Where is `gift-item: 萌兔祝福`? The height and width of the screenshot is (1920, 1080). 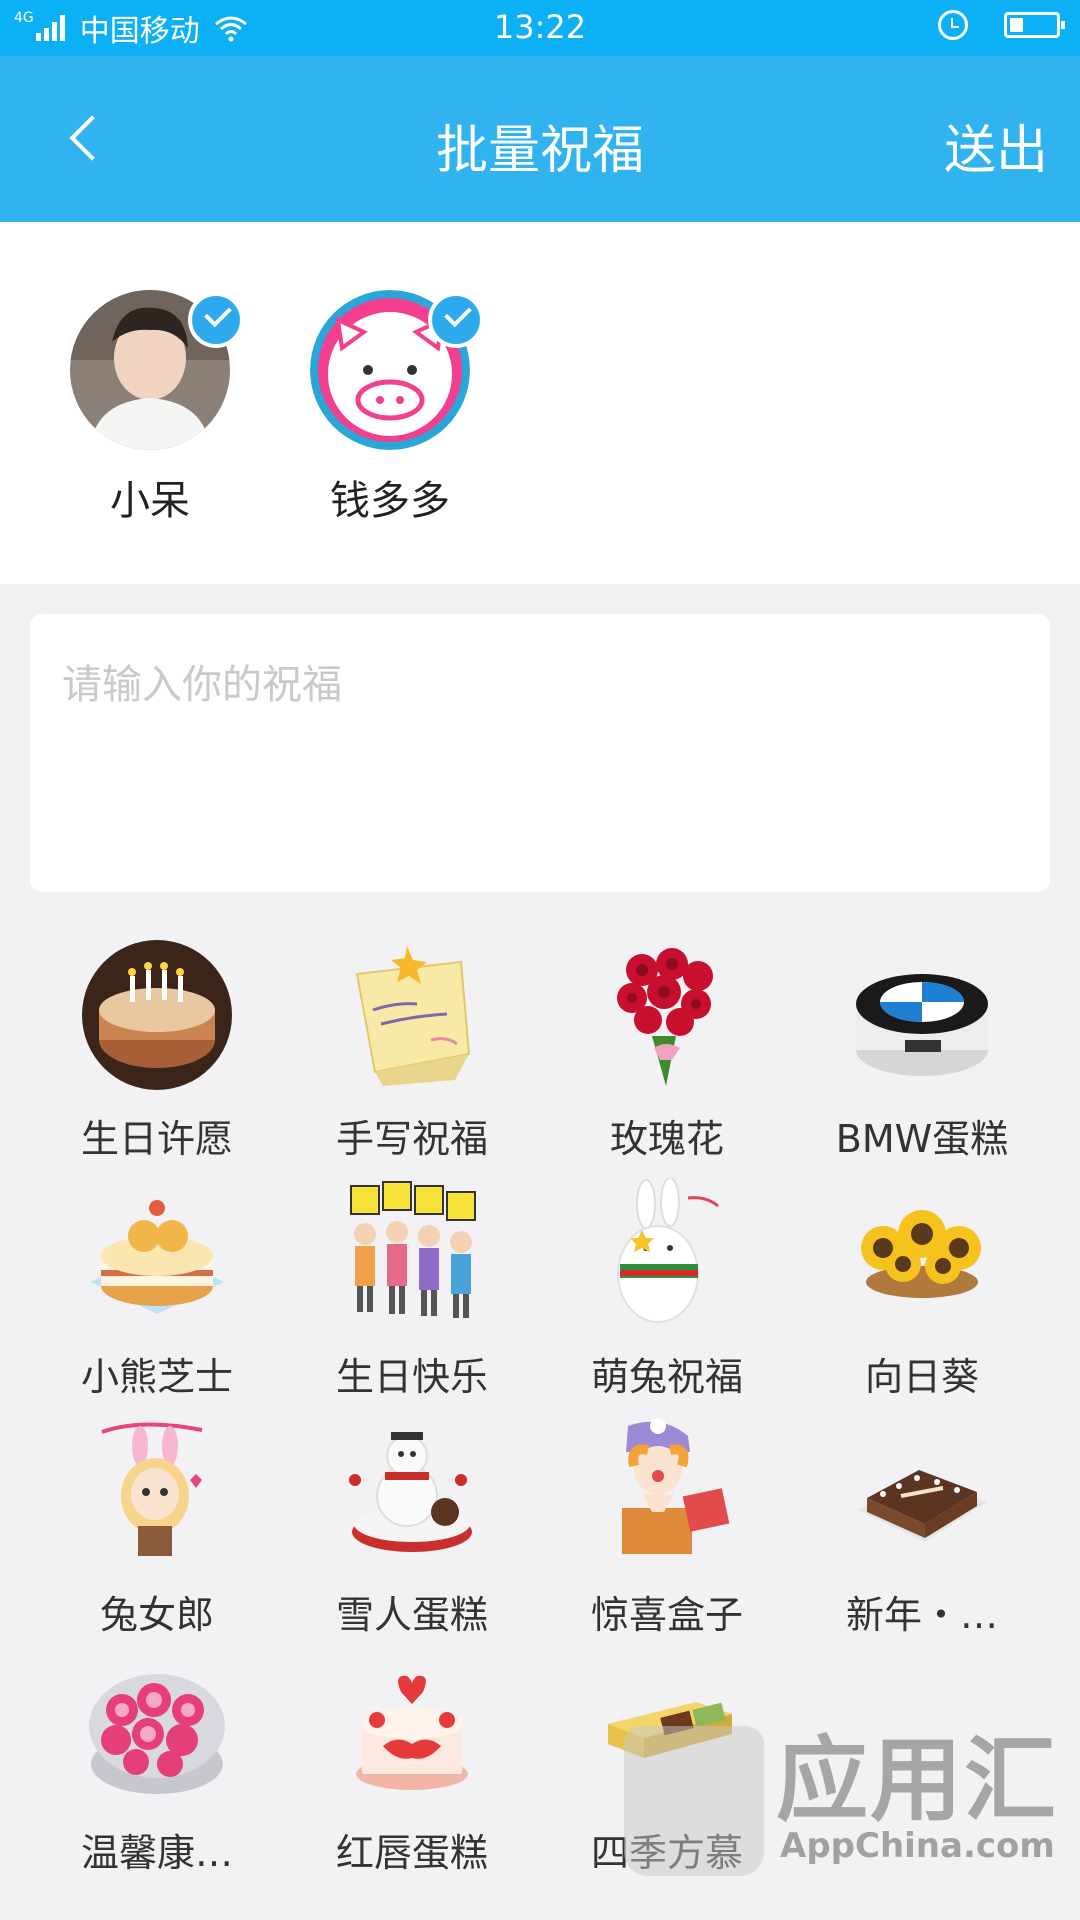
gift-item: 萌兔祝福 is located at coordinates (667, 1289).